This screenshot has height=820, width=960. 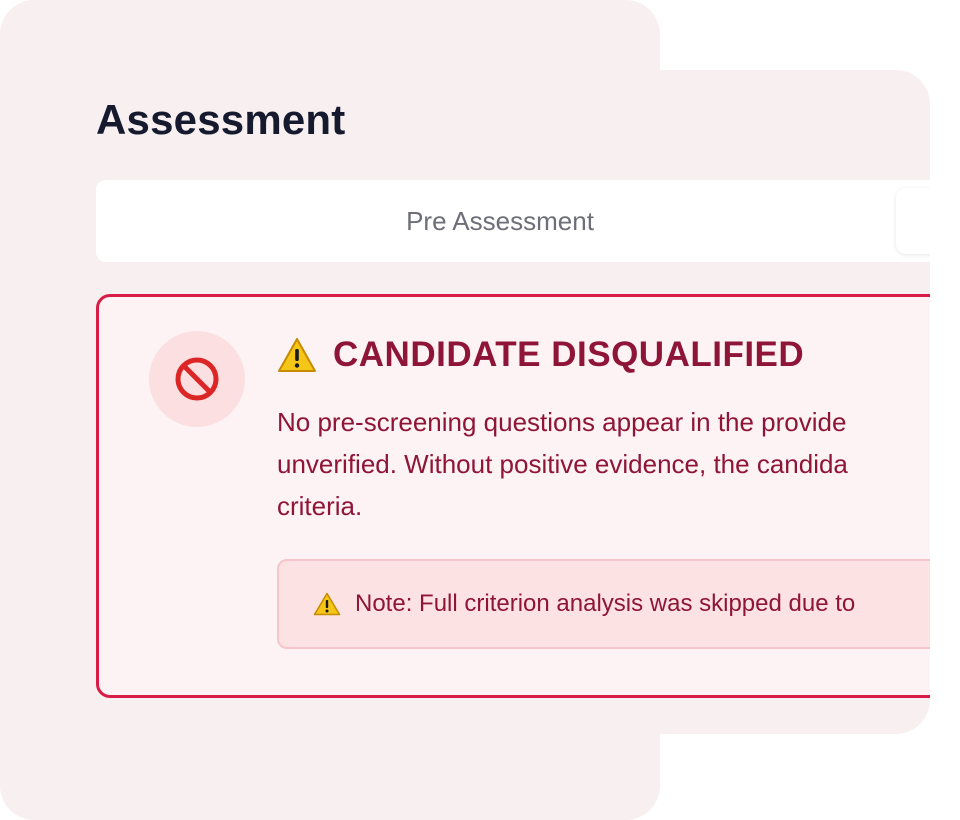 I want to click on prohibited-icon-badge, so click(x=197, y=379).